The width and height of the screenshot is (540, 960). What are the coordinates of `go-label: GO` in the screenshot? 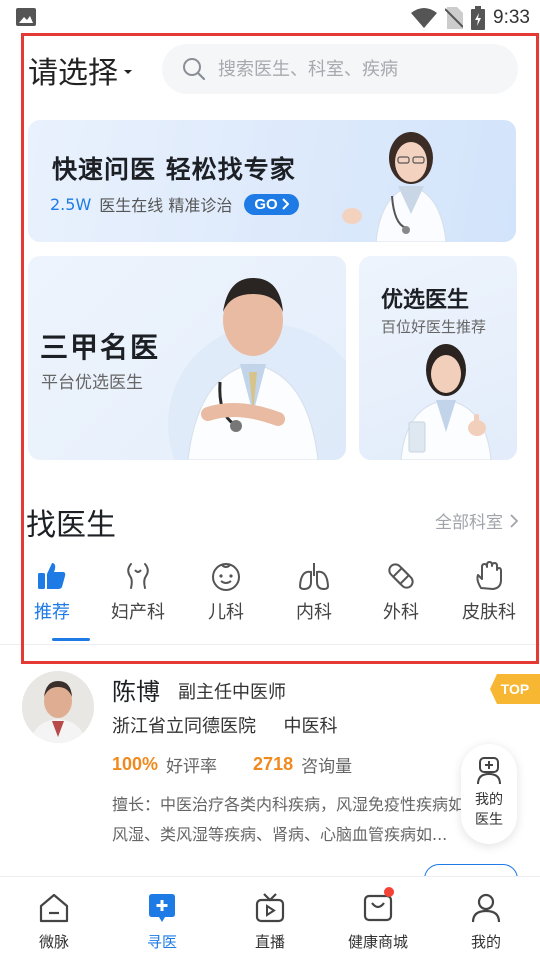 It's located at (266, 204).